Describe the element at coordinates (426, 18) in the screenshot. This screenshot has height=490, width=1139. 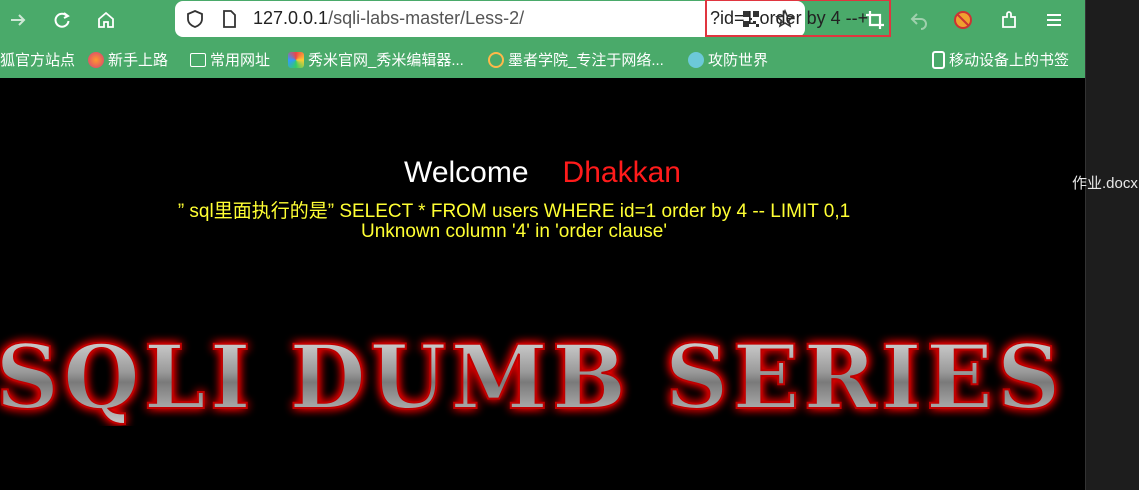
I see `url-path: /sqli-labs-master/Less-2/` at that location.